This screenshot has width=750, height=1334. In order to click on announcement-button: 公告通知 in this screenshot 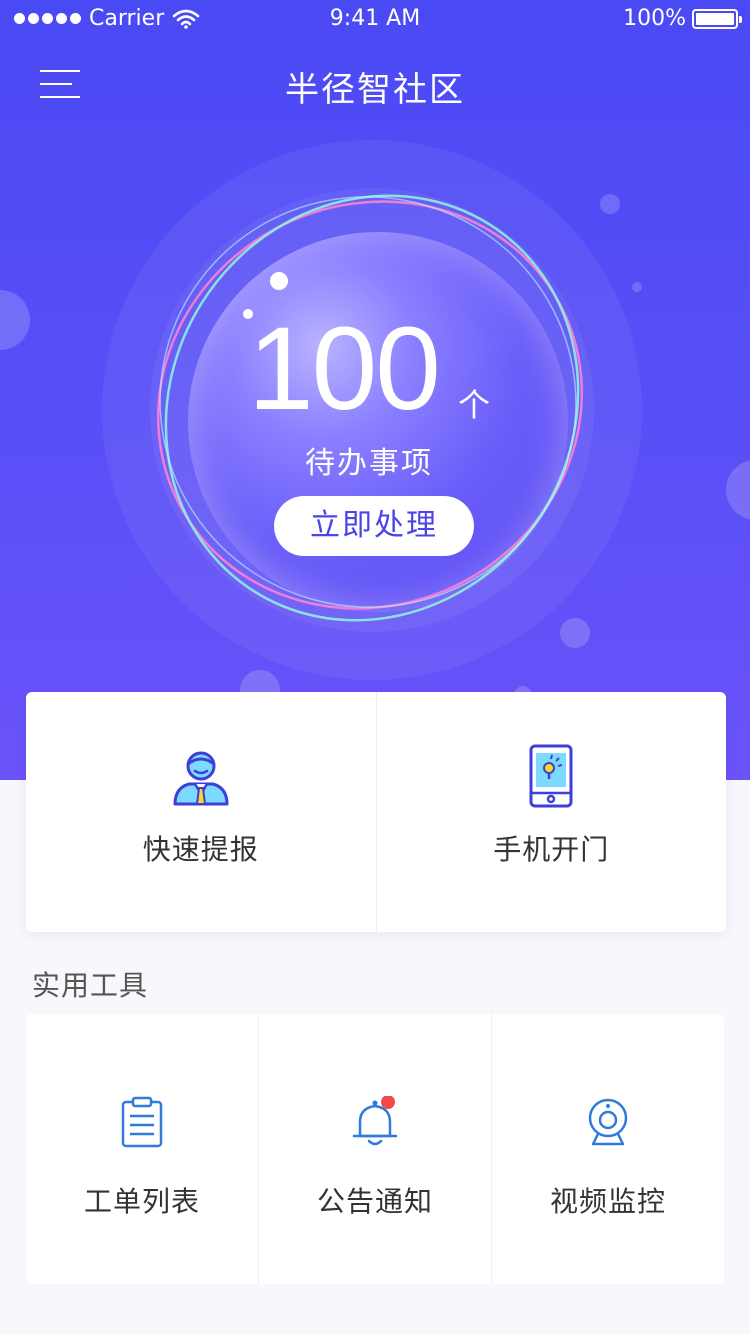, I will do `click(374, 1149)`.